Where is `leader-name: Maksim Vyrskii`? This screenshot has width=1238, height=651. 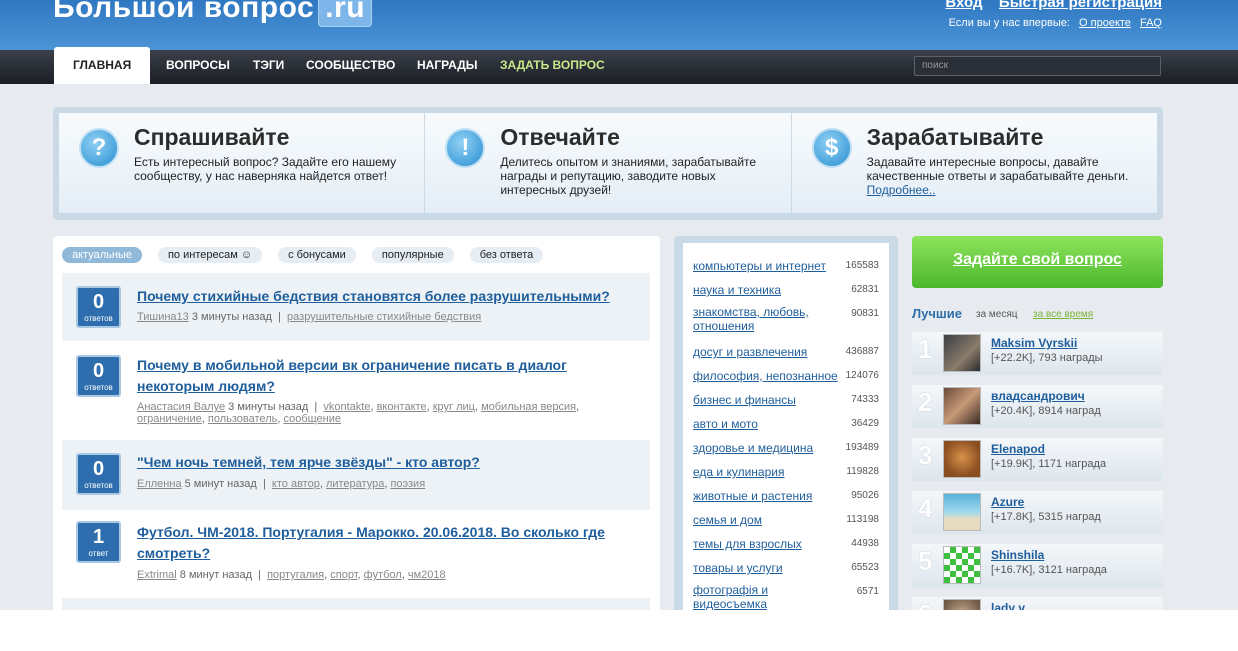
leader-name: Maksim Vyrskii is located at coordinates (1034, 343).